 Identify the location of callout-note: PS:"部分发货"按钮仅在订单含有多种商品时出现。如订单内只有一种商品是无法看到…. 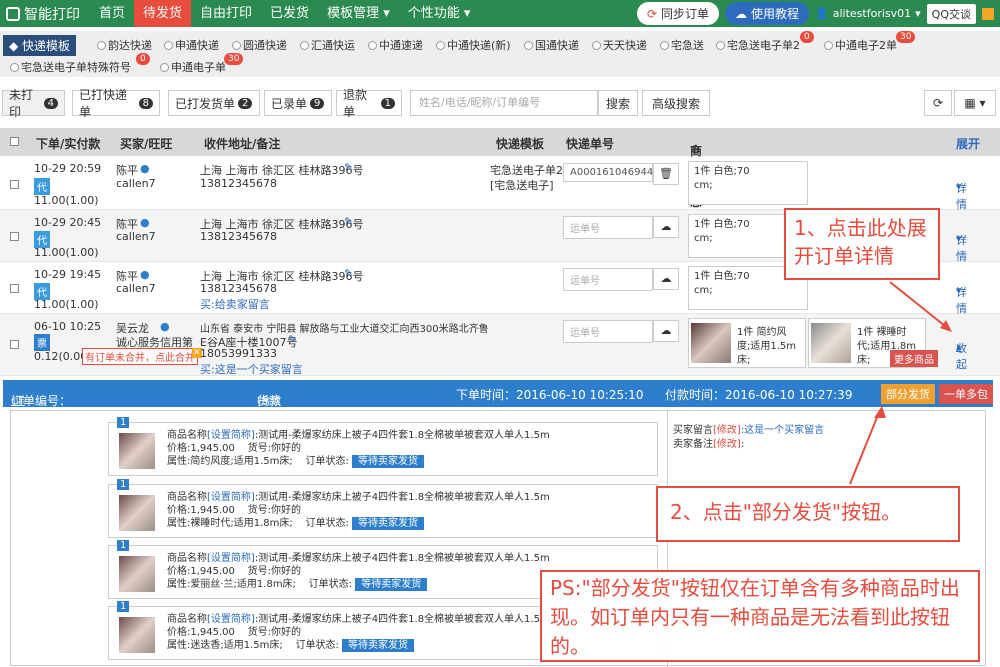
(760, 616).